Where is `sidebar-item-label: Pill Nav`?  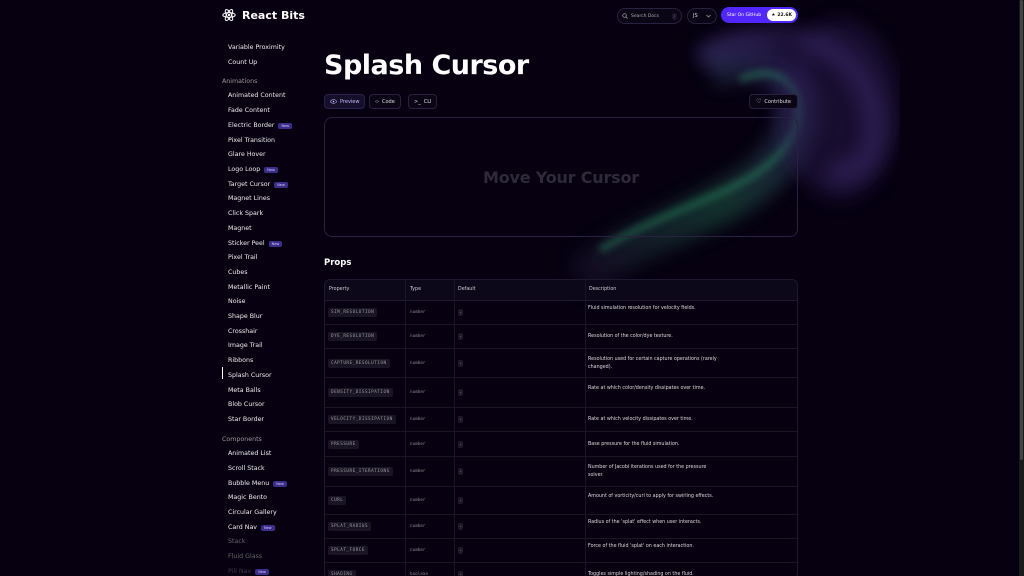
sidebar-item-label: Pill Nav is located at coordinates (240, 571).